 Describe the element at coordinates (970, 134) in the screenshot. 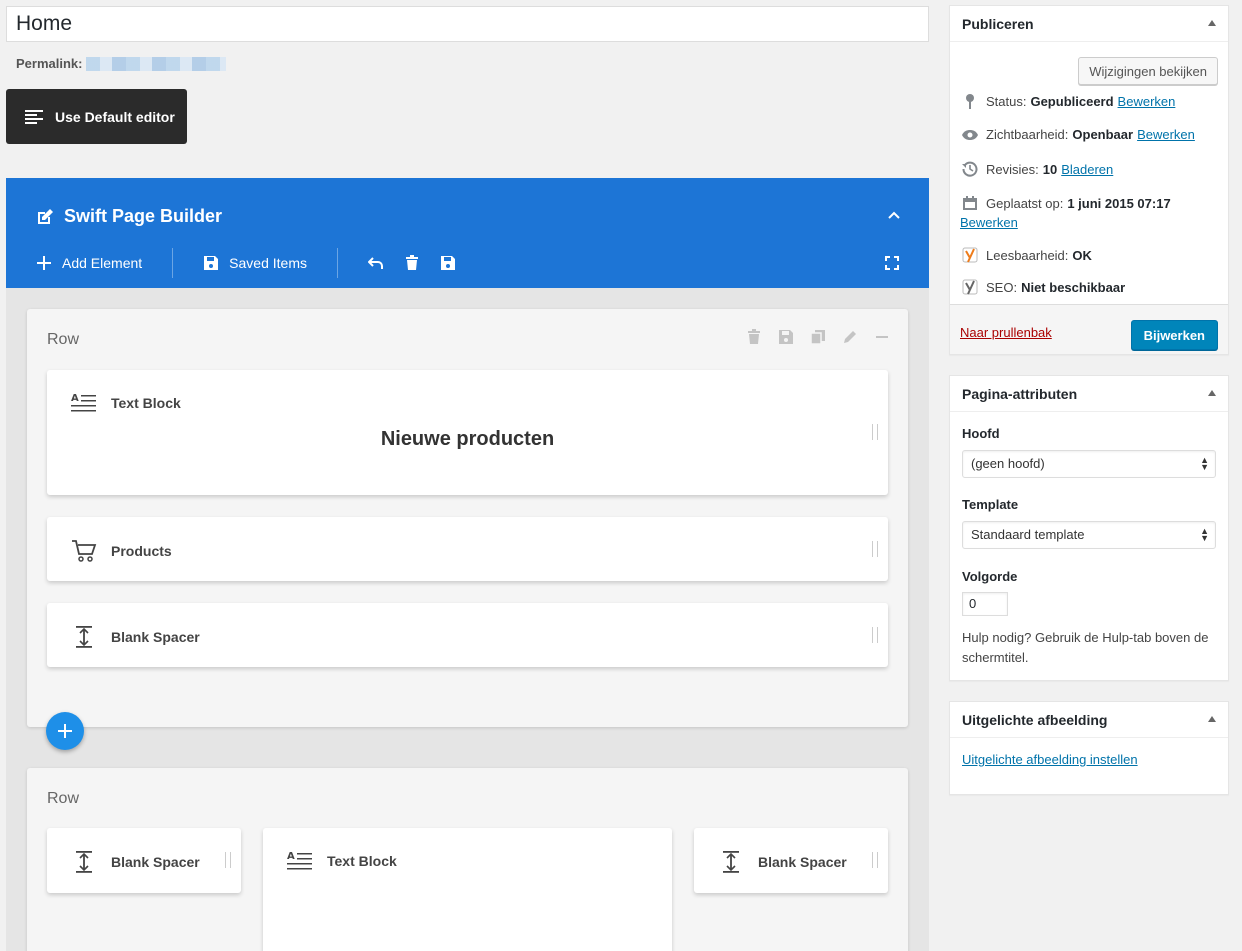

I see `eye-icon` at that location.